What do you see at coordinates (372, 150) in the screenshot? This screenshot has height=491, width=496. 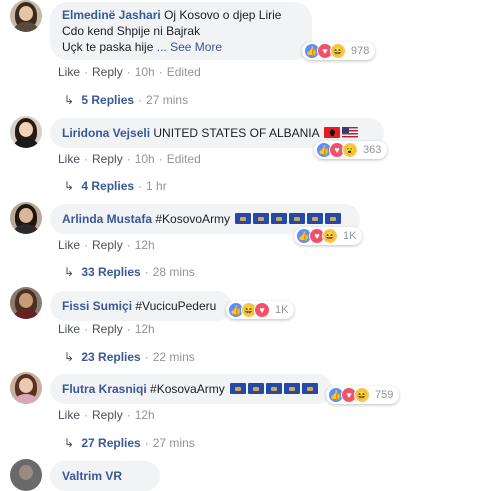 I see `reaction-count: 363` at bounding box center [372, 150].